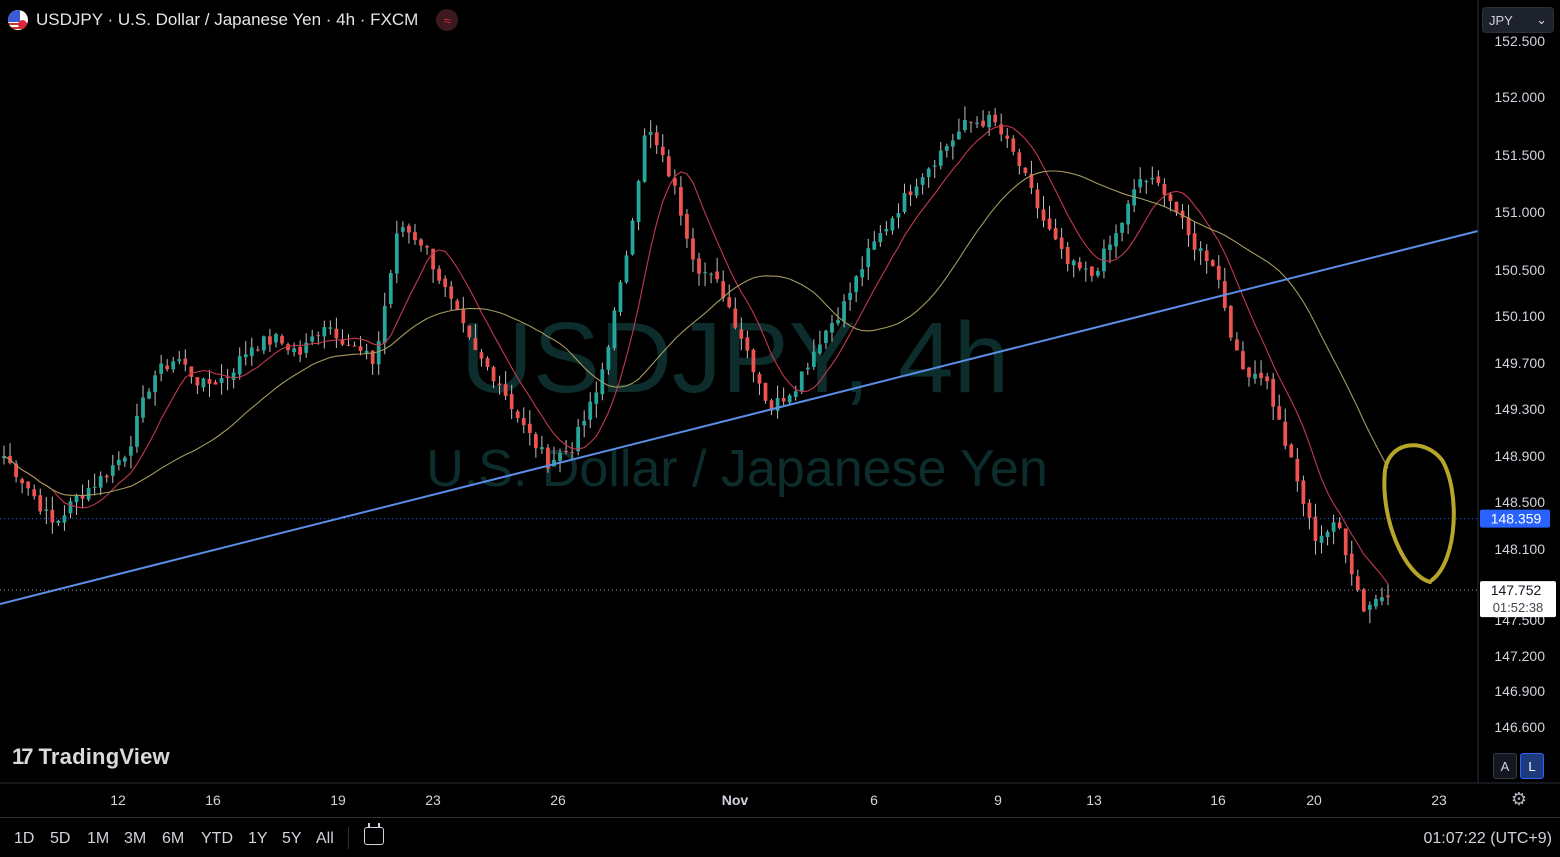 The width and height of the screenshot is (1560, 857). What do you see at coordinates (1505, 766) in the screenshot?
I see `auto-scale-button: A` at bounding box center [1505, 766].